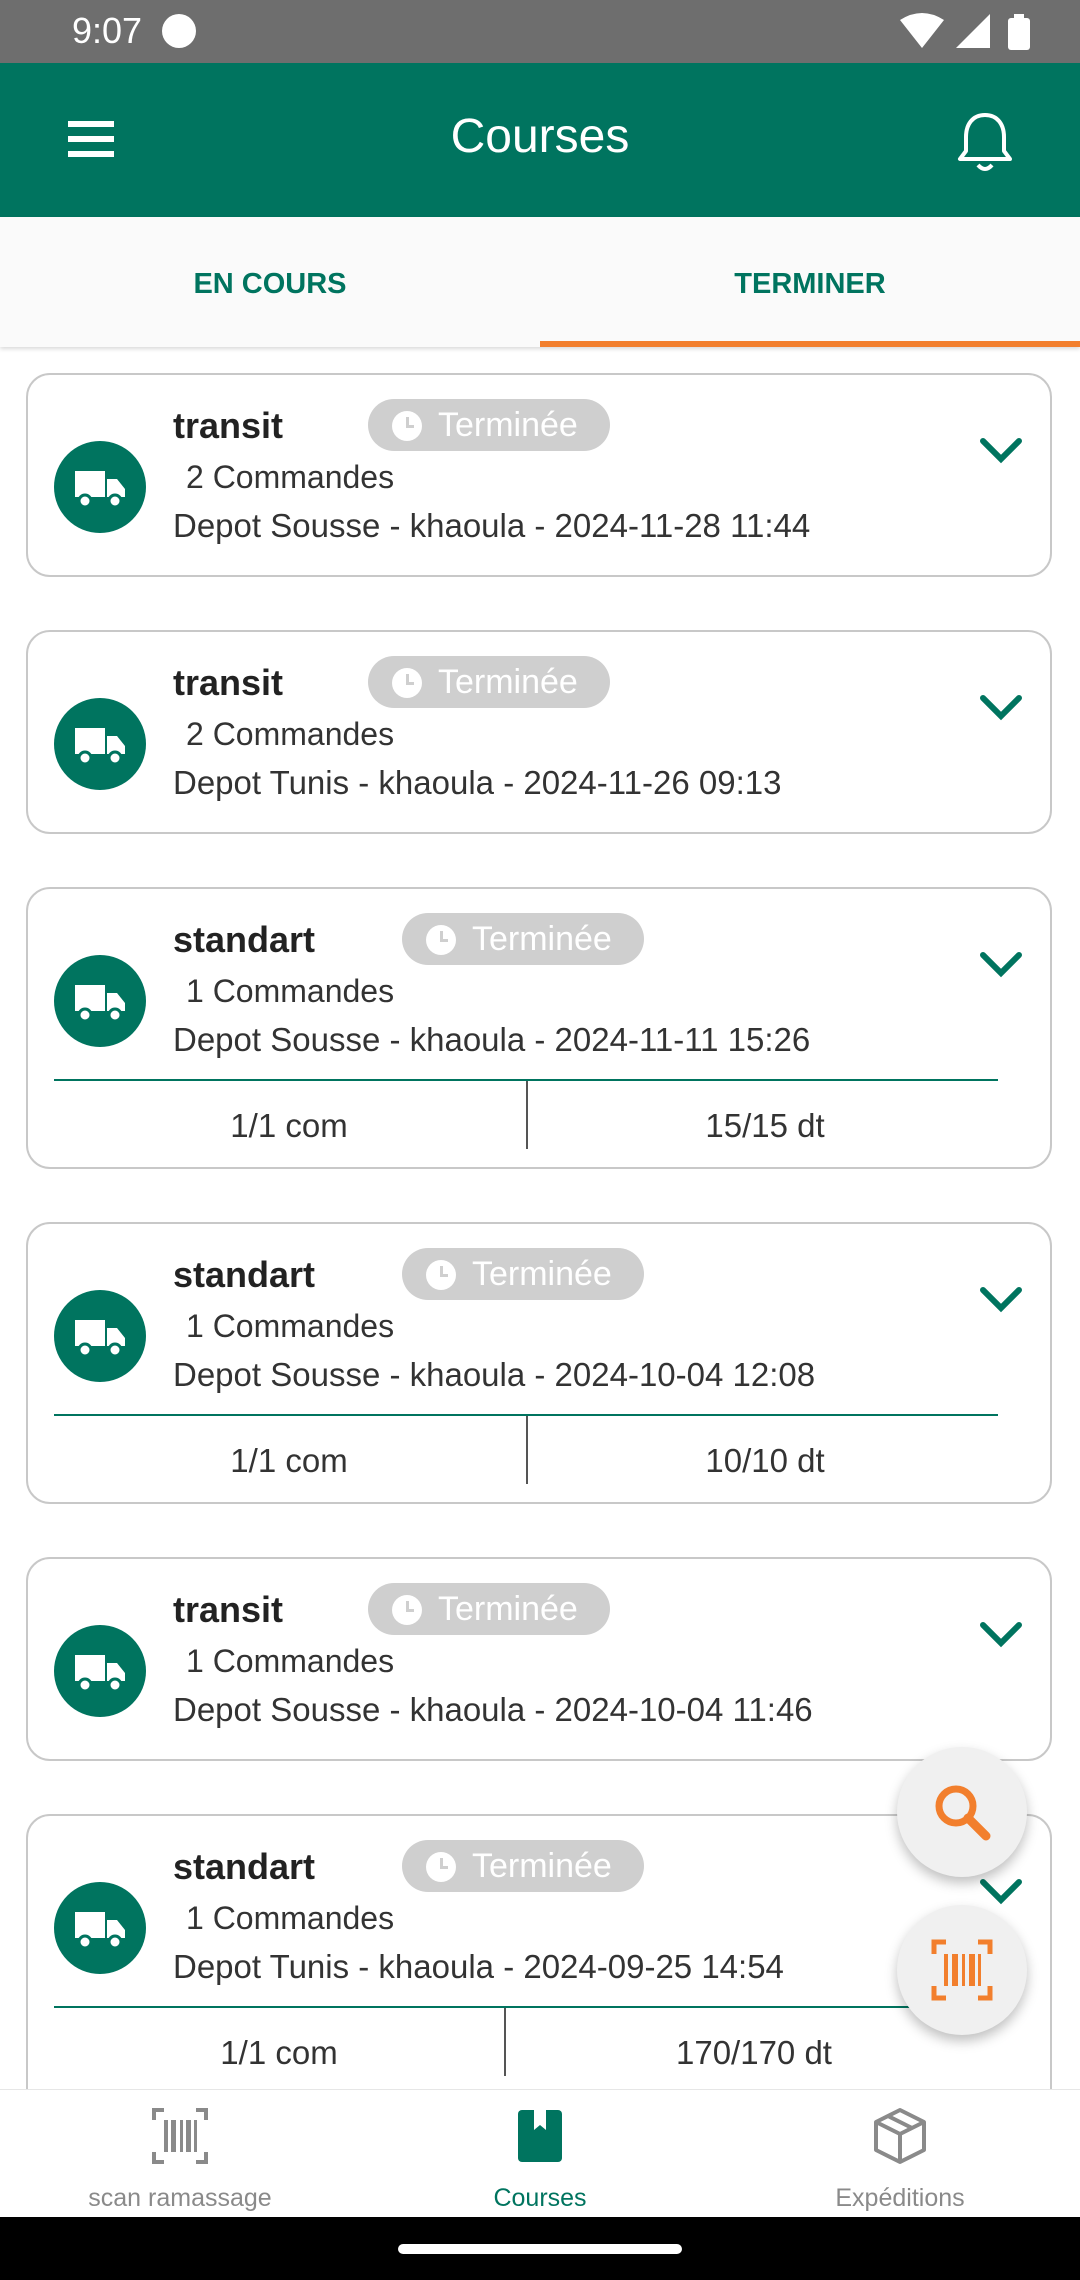 Image resolution: width=1080 pixels, height=2280 pixels. I want to click on tab-bar: EN COURS TERMINER, so click(540, 282).